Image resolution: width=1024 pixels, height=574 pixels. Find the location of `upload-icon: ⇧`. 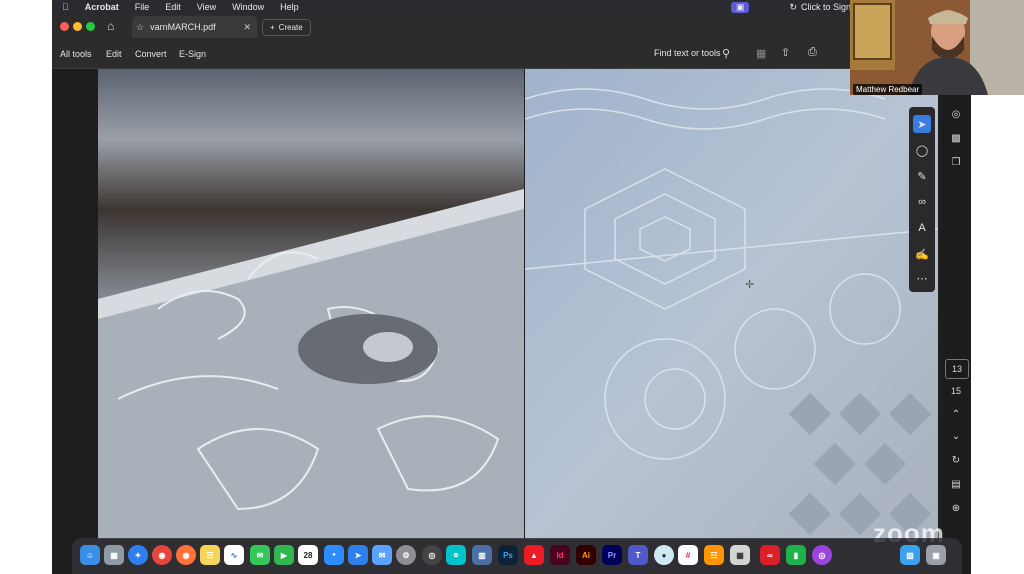

upload-icon: ⇧ is located at coordinates (785, 52).